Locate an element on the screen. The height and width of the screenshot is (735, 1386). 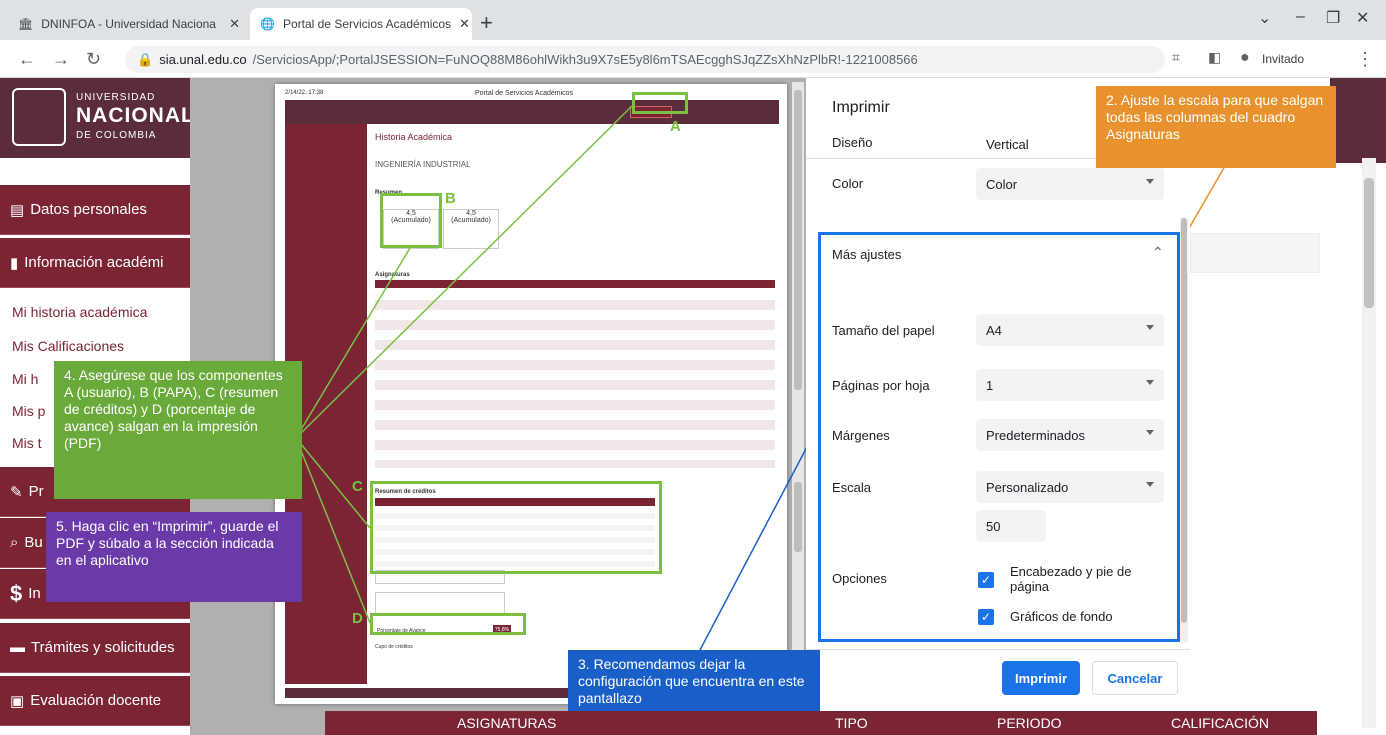
escala-input: 50 is located at coordinates (1011, 526).